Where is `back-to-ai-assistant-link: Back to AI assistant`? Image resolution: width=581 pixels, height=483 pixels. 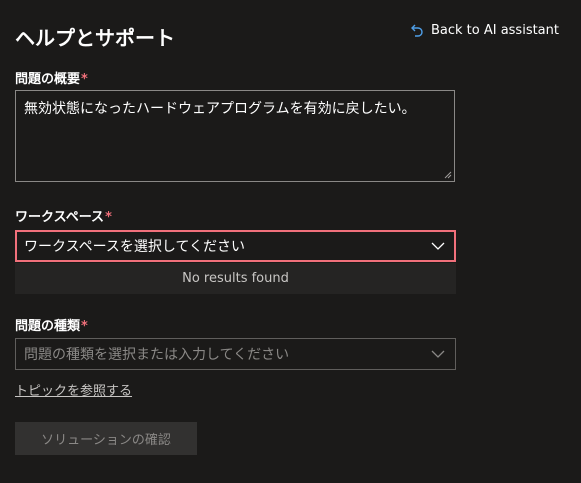 back-to-ai-assistant-link: Back to AI assistant is located at coordinates (484, 30).